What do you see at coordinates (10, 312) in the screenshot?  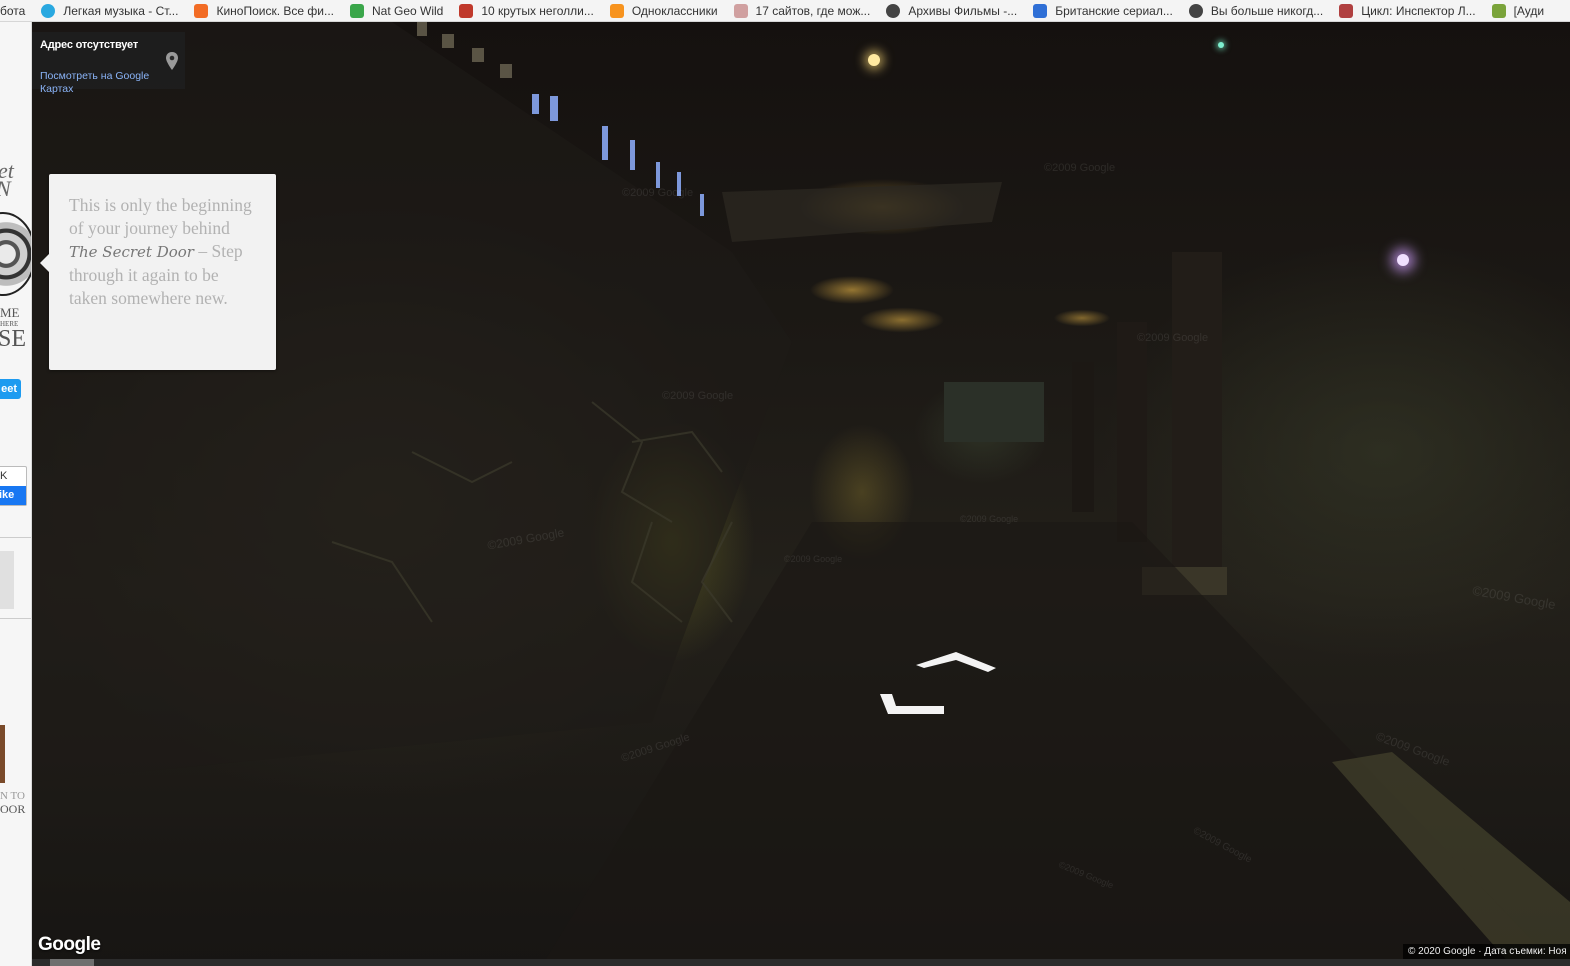 I see `home-text-fragment: ME` at bounding box center [10, 312].